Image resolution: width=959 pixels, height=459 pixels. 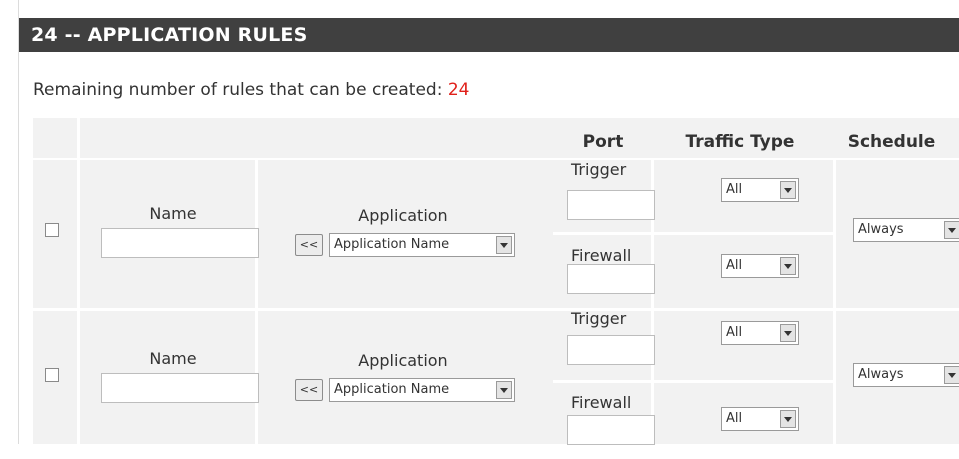 What do you see at coordinates (489, 35) in the screenshot?
I see `section-title: 24 -- APPLICATION RULES` at bounding box center [489, 35].